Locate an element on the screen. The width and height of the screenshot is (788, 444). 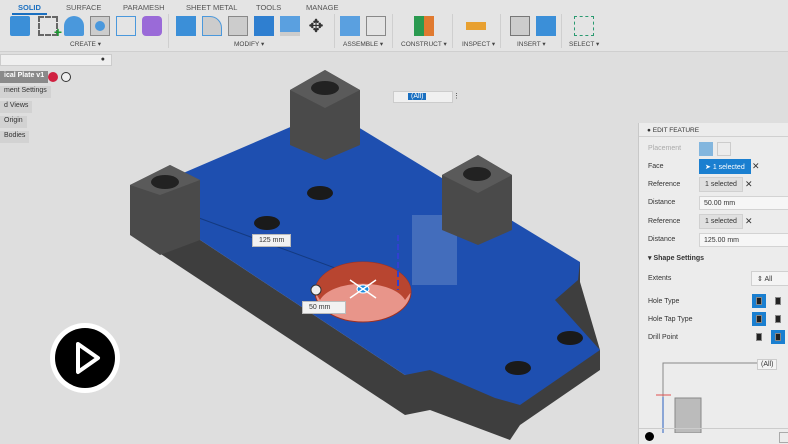
distance2-input: 125.00 mm is located at coordinates (743, 240).